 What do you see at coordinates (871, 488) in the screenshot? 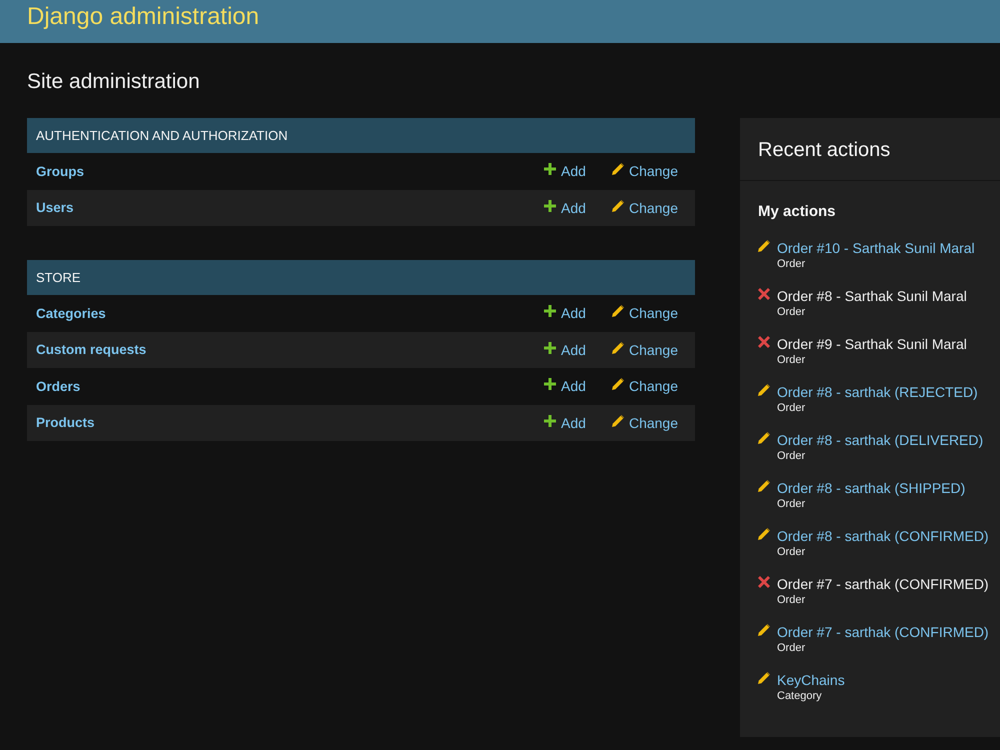
I see `action-link: Order #8 - sarthak (SHIPPED)` at bounding box center [871, 488].